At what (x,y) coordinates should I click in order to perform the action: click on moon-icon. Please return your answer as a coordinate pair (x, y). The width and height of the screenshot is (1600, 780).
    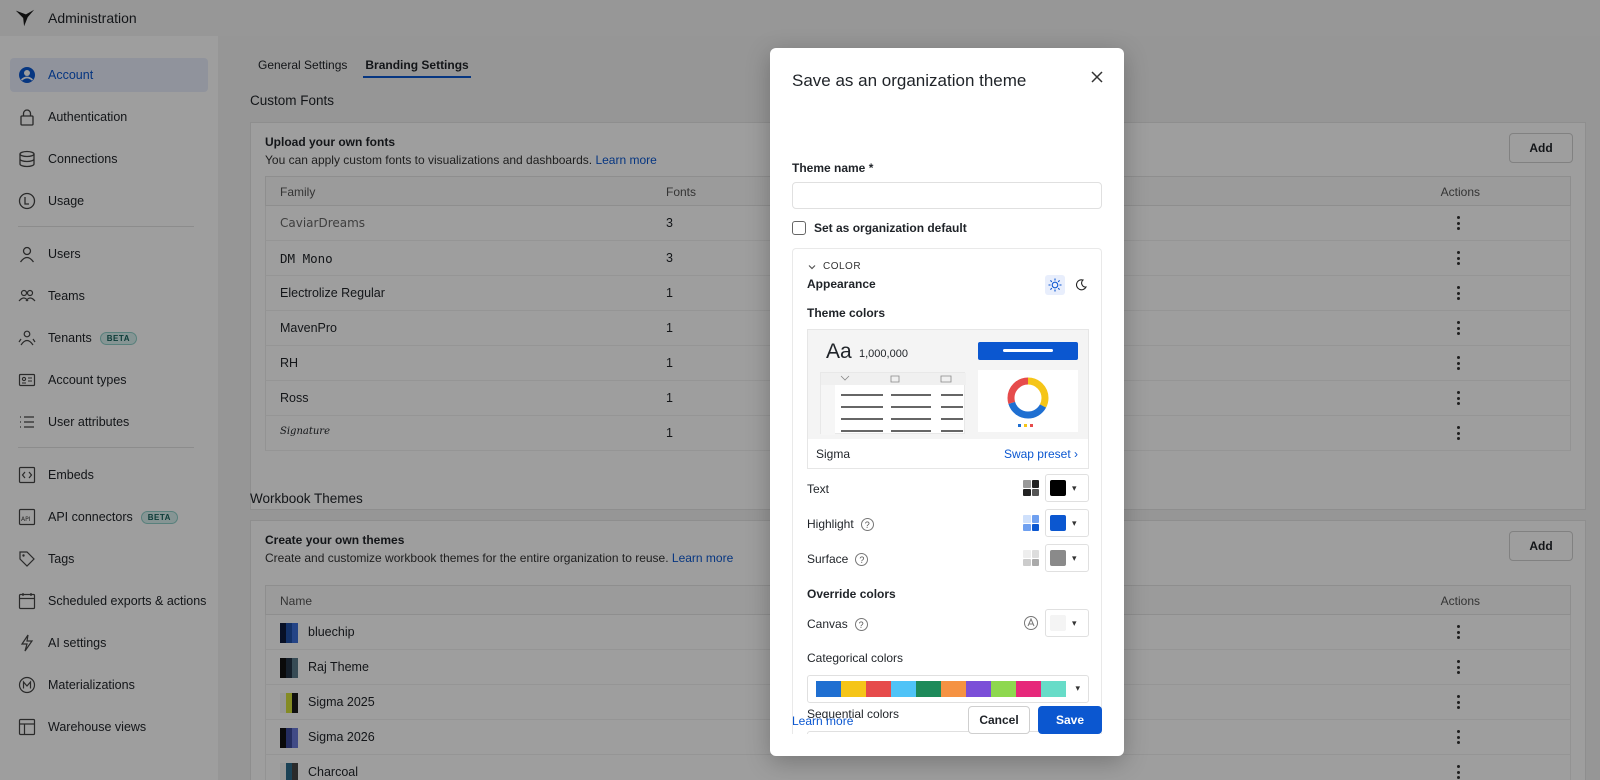
    Looking at the image, I should click on (1081, 285).